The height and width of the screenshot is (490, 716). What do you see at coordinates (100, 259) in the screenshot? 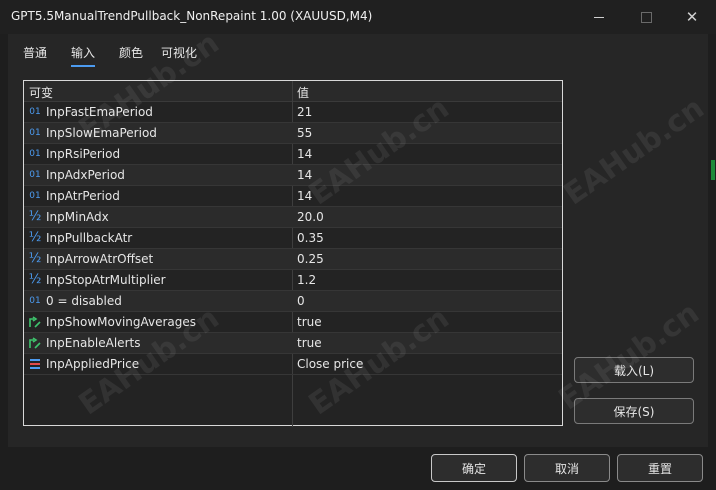
I see `param-name: InpArrowAtrOffset` at bounding box center [100, 259].